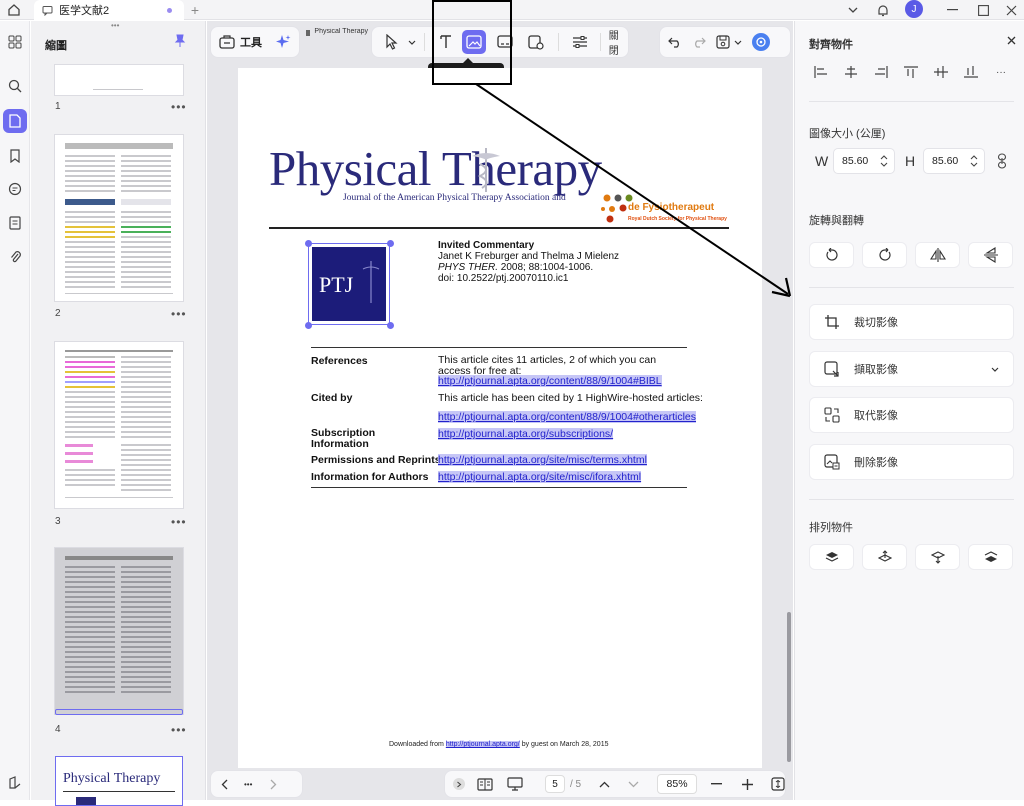 This screenshot has width=1024, height=806. Describe the element at coordinates (15, 156) in the screenshot. I see `bookmark-icon` at that location.